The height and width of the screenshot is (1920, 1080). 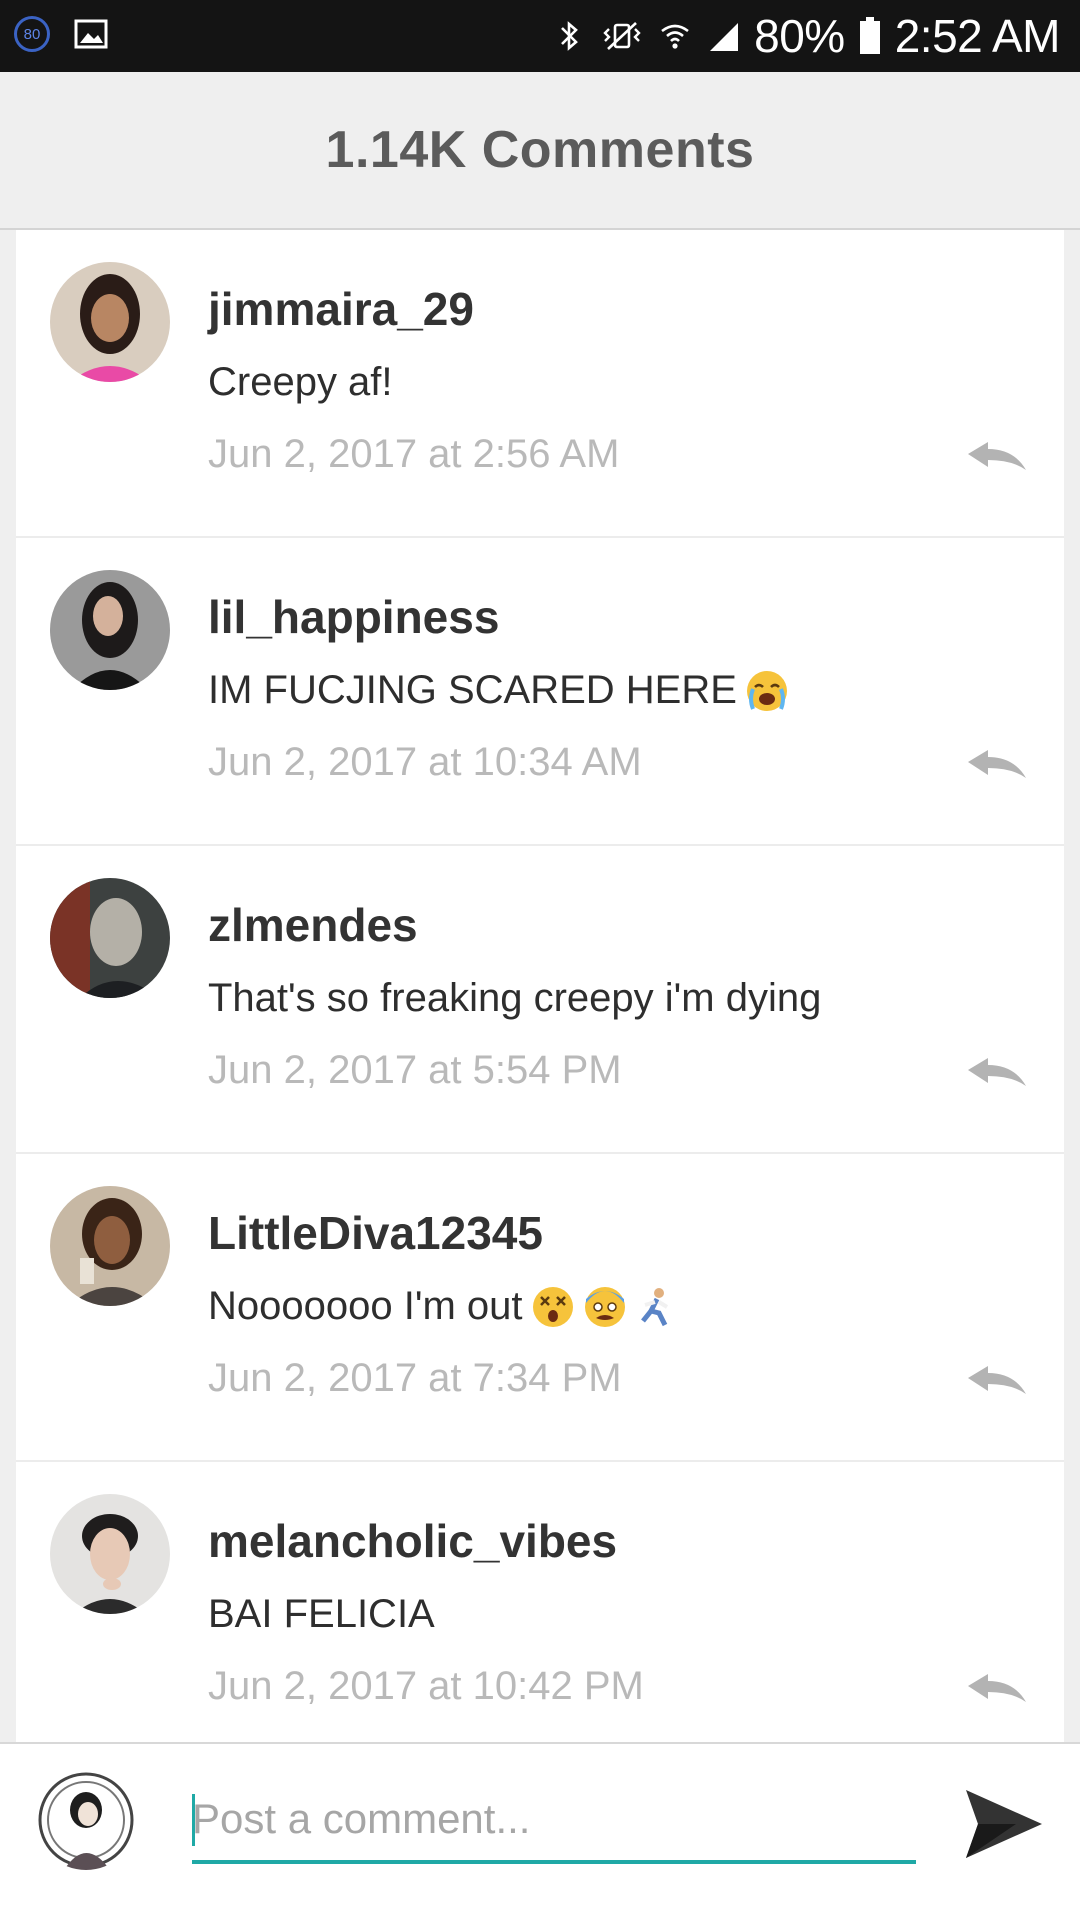 What do you see at coordinates (654, 1306) in the screenshot?
I see `running-person-emoji-icon` at bounding box center [654, 1306].